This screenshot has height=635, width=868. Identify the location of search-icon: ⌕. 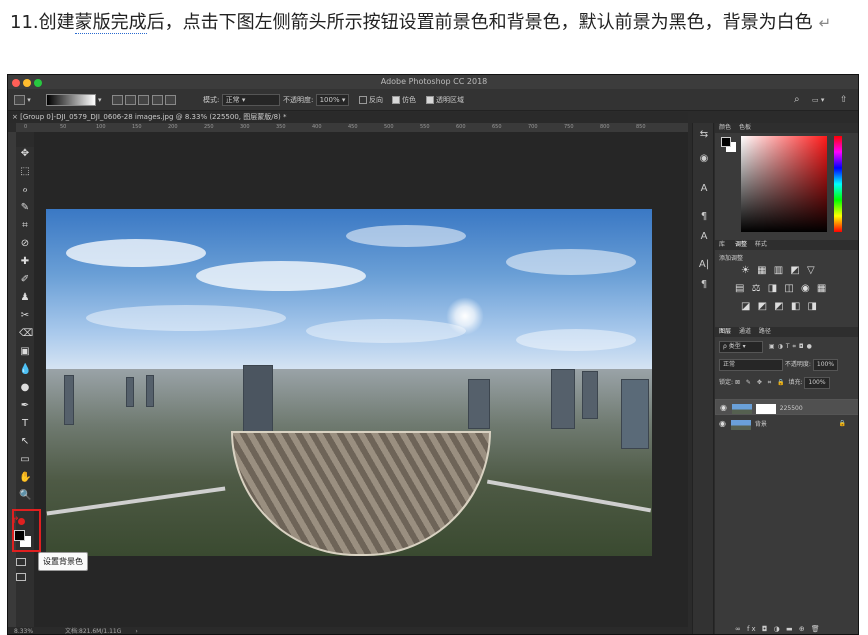
(797, 100).